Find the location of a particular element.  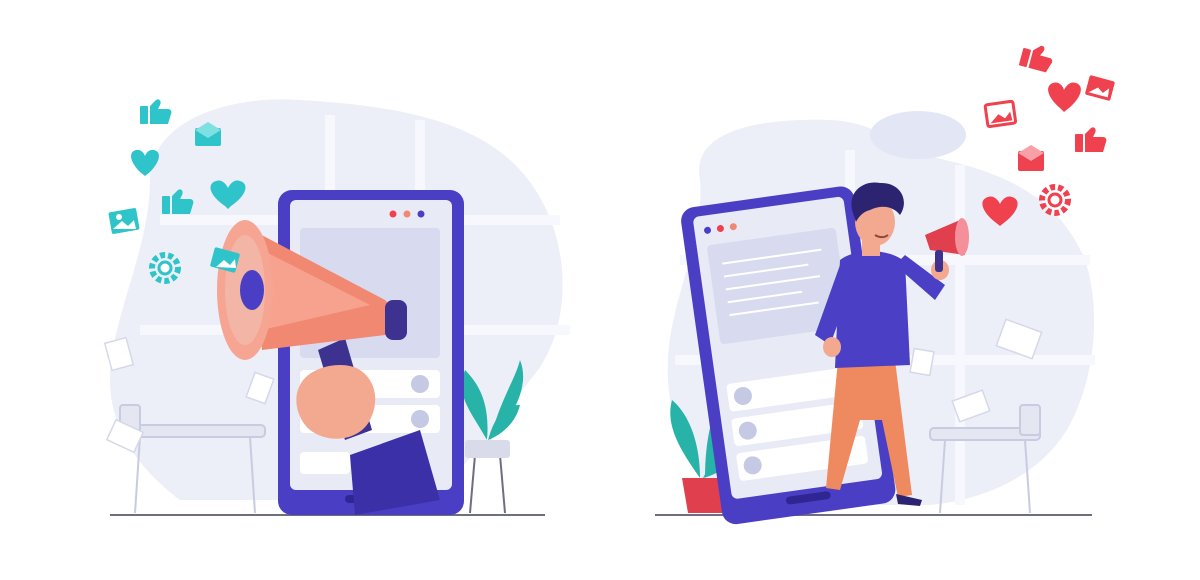

man-shirt is located at coordinates (872, 309).